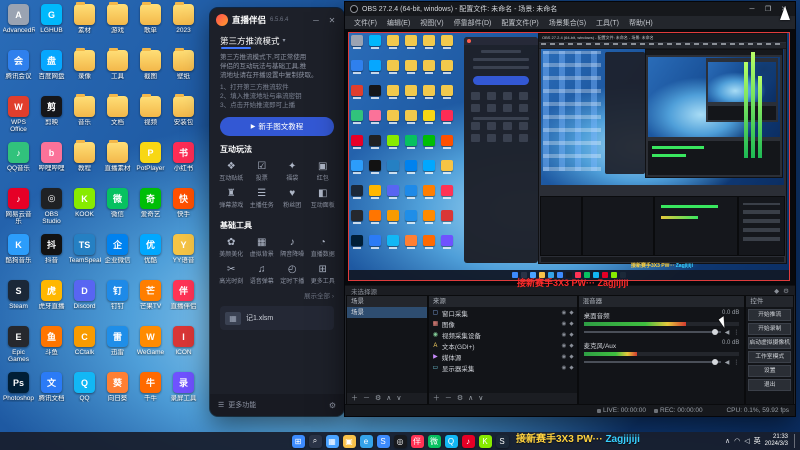 Image resolution: width=800 pixels, height=450 pixels. I want to click on volume-icon: ◁, so click(746, 441).